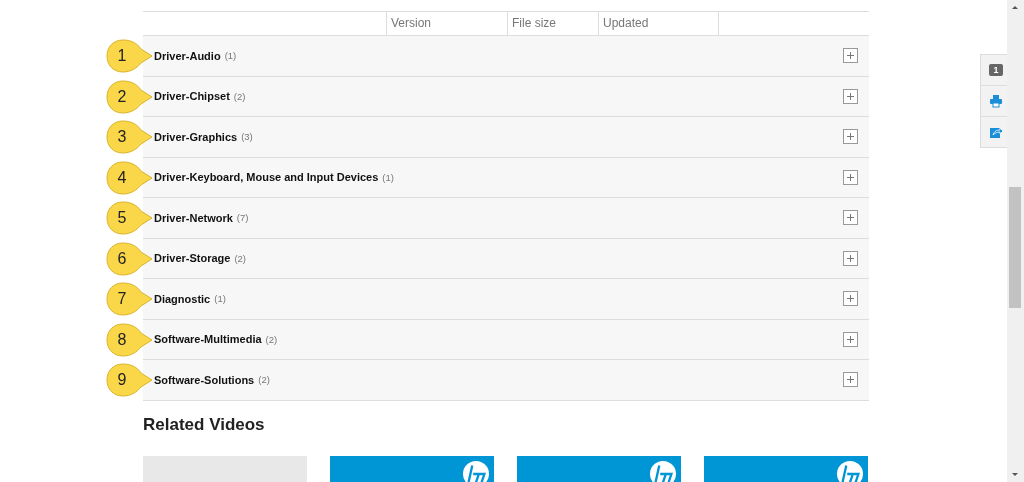  What do you see at coordinates (996, 70) in the screenshot?
I see `count-badge: 1` at bounding box center [996, 70].